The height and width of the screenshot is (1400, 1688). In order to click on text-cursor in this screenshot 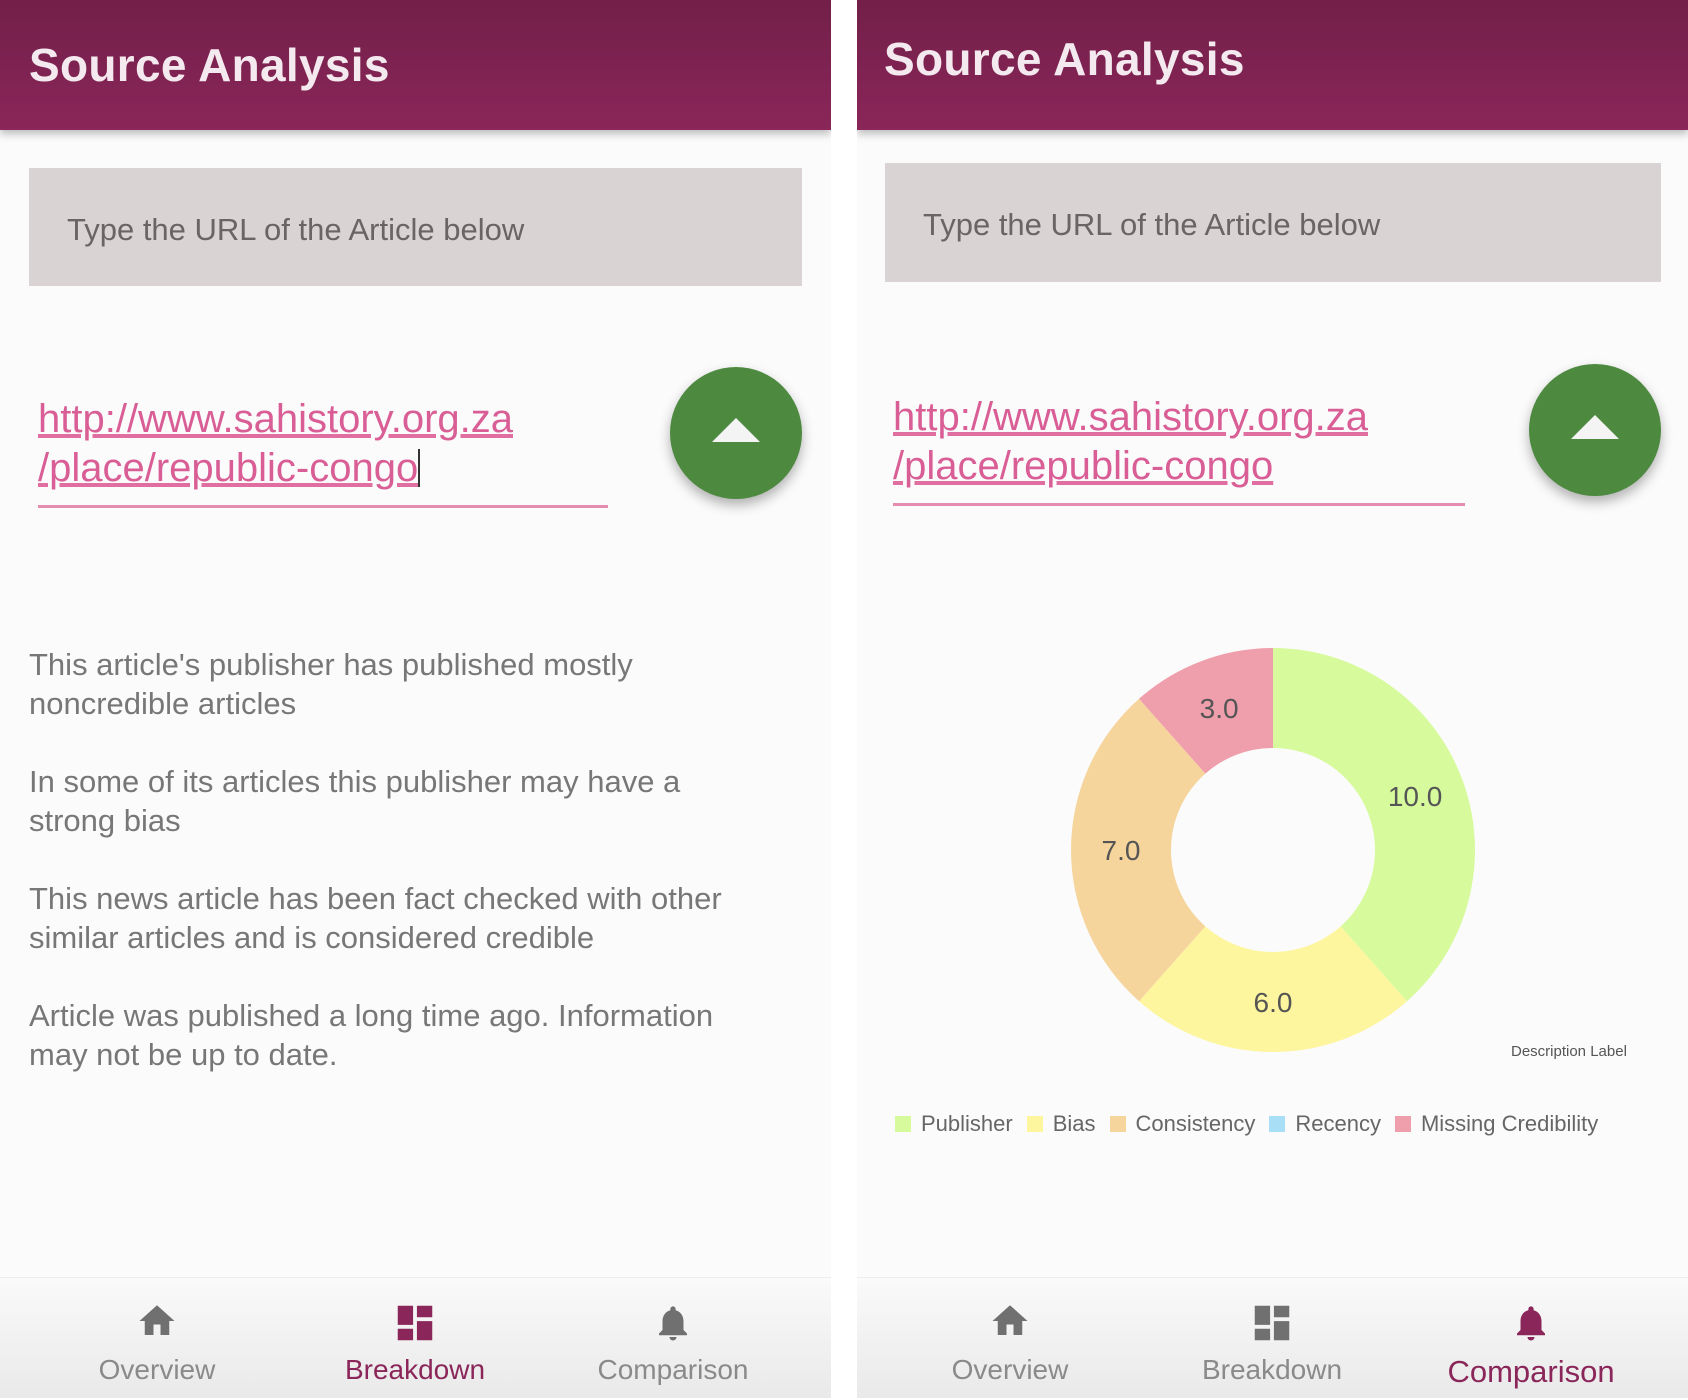, I will do `click(419, 468)`.